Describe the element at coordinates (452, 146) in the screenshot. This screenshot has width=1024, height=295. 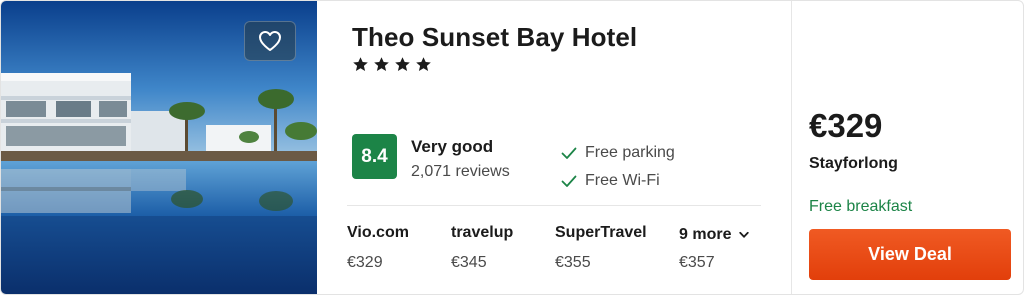
I see `rating-label: Very good` at that location.